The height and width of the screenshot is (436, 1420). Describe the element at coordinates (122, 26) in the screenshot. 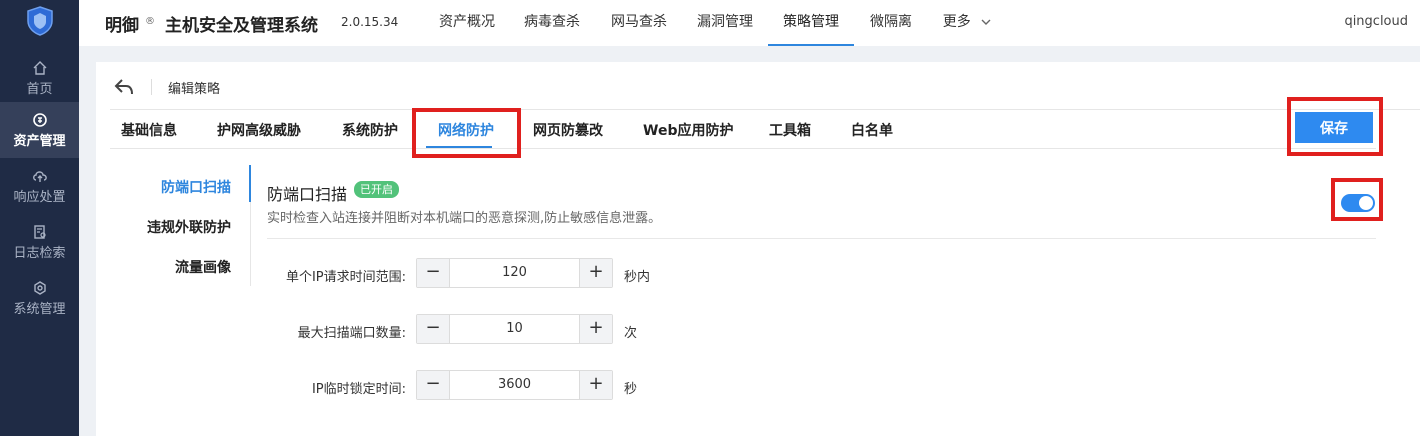

I see `brand-name: 明御` at that location.